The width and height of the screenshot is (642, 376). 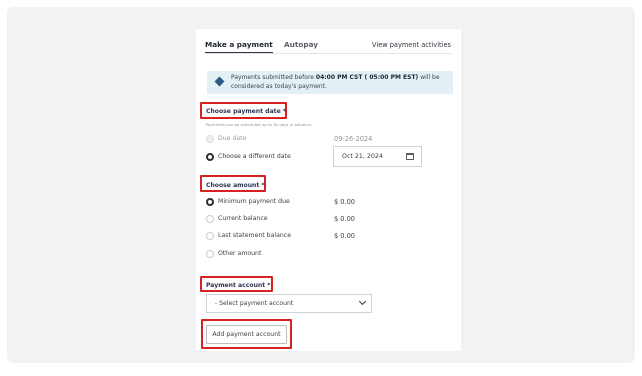 I want to click on payment-date-input: Oct 21, 2024, so click(x=377, y=156).